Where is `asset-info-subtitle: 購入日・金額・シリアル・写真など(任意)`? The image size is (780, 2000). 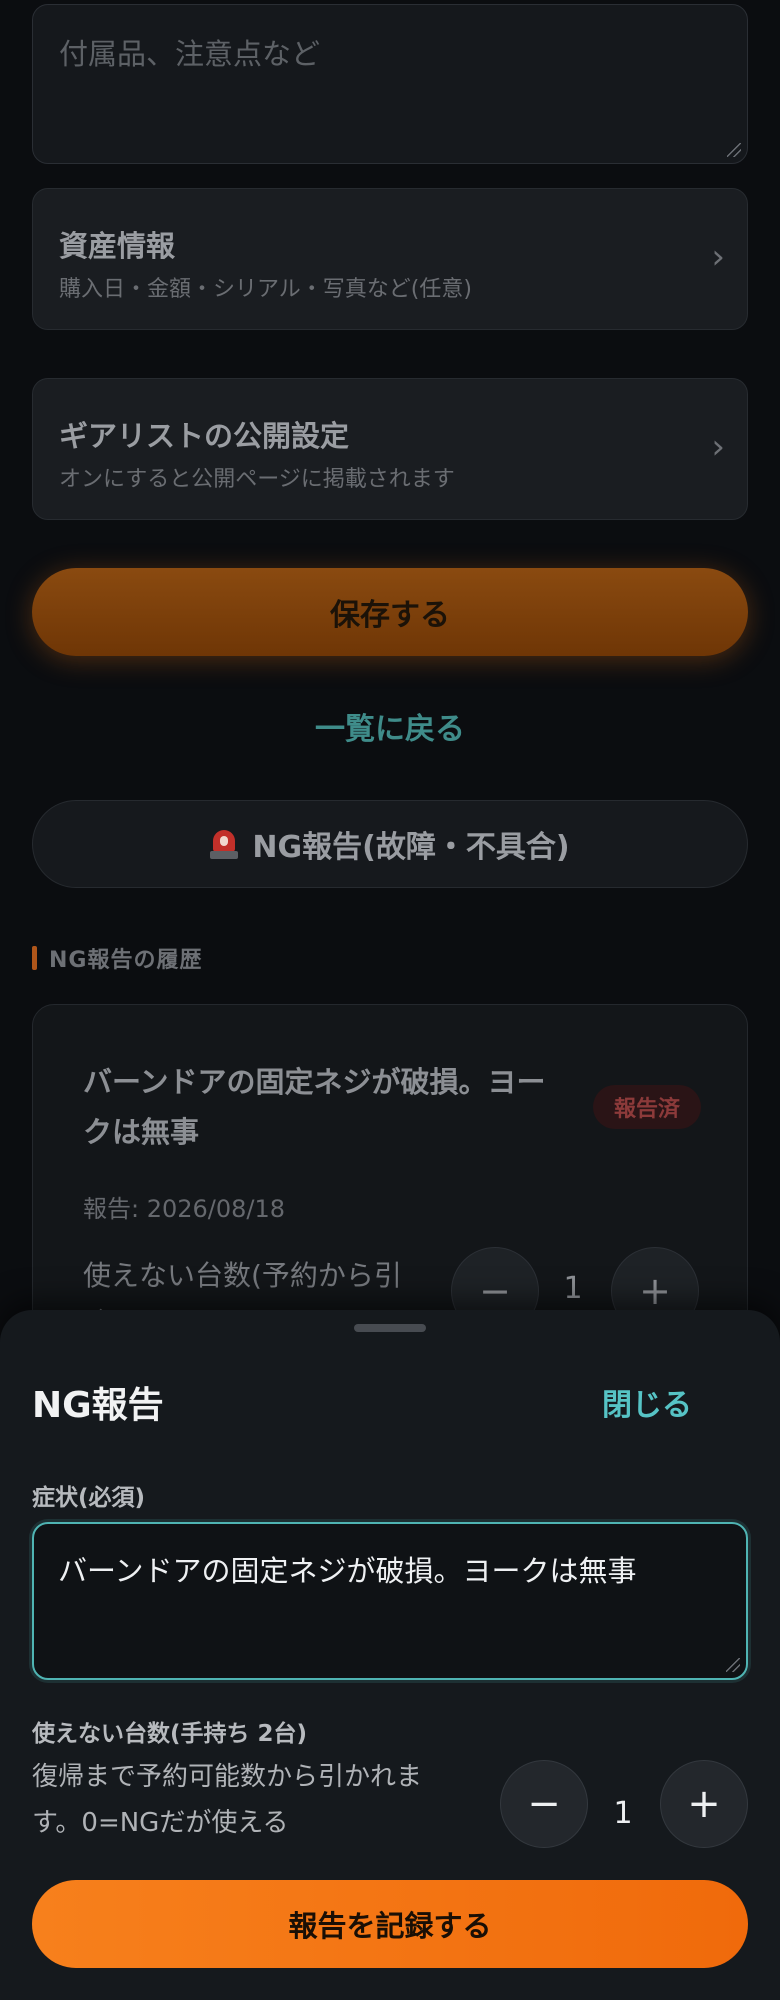
asset-info-subtitle: 購入日・金額・シリアル・写真など(任意) is located at coordinates (265, 289).